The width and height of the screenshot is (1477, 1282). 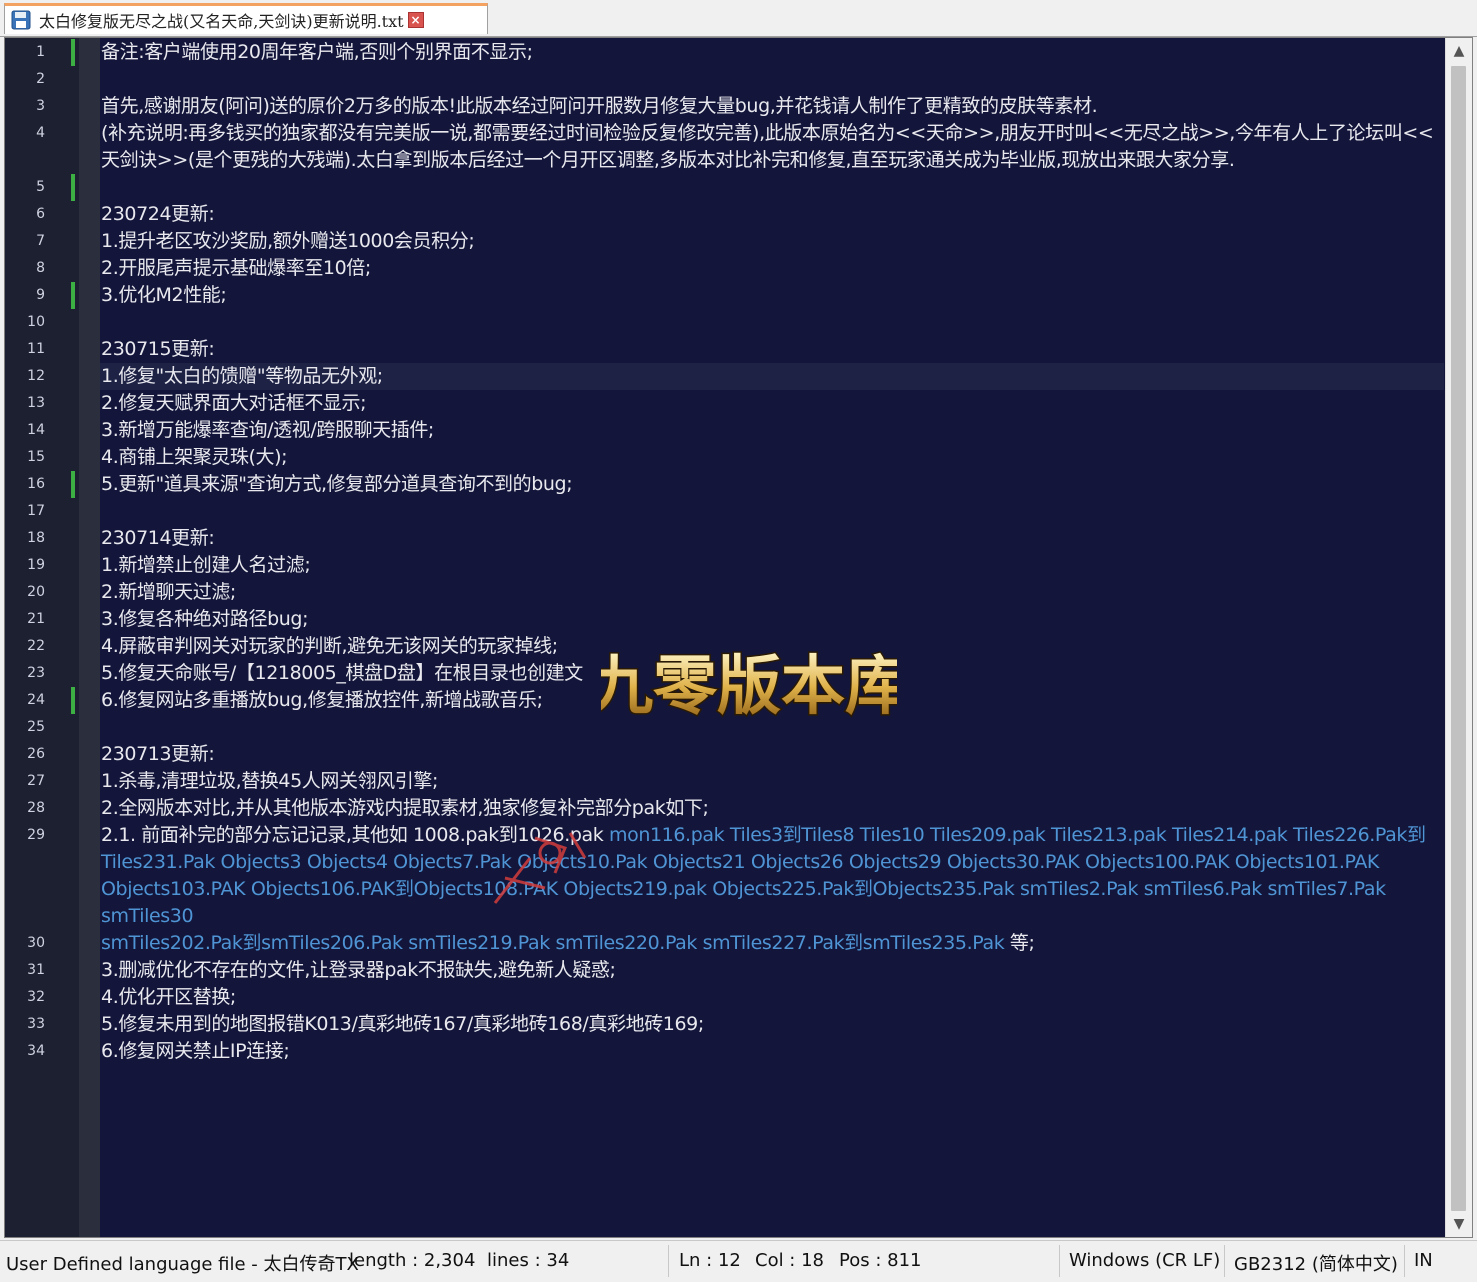 What do you see at coordinates (415, 20) in the screenshot?
I see `close-icon: ×` at bounding box center [415, 20].